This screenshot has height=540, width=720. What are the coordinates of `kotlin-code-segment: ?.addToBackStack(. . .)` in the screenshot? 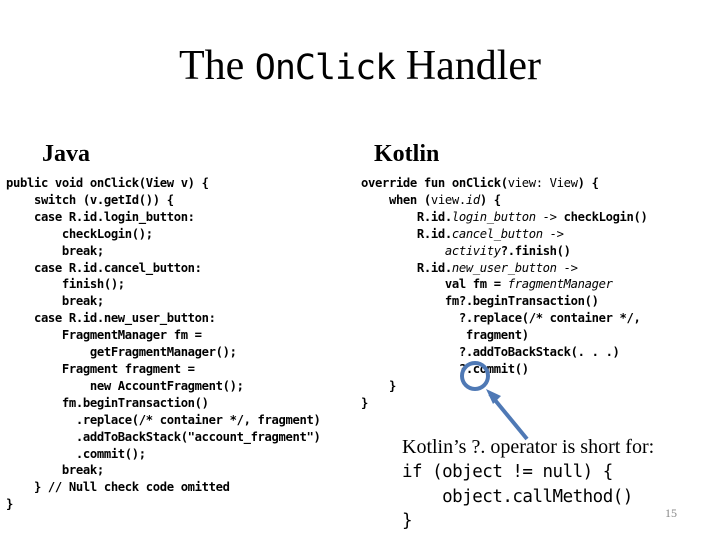 It's located at (490, 352).